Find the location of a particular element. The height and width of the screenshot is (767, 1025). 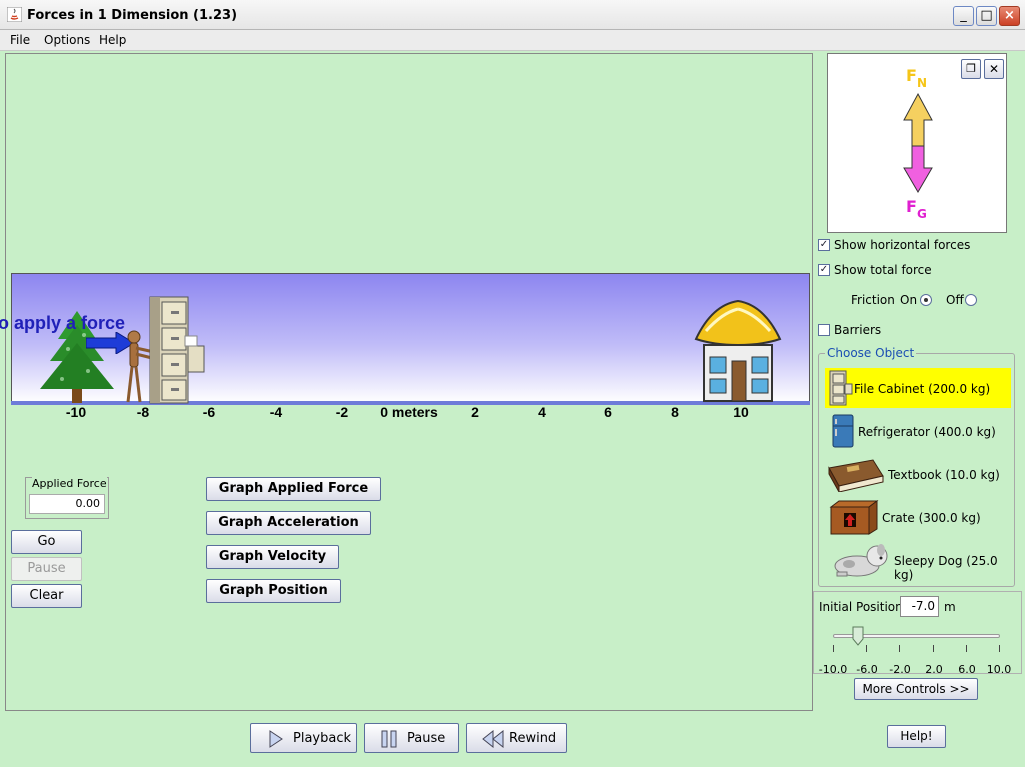

menu-bar: File Options Help is located at coordinates (512, 40).